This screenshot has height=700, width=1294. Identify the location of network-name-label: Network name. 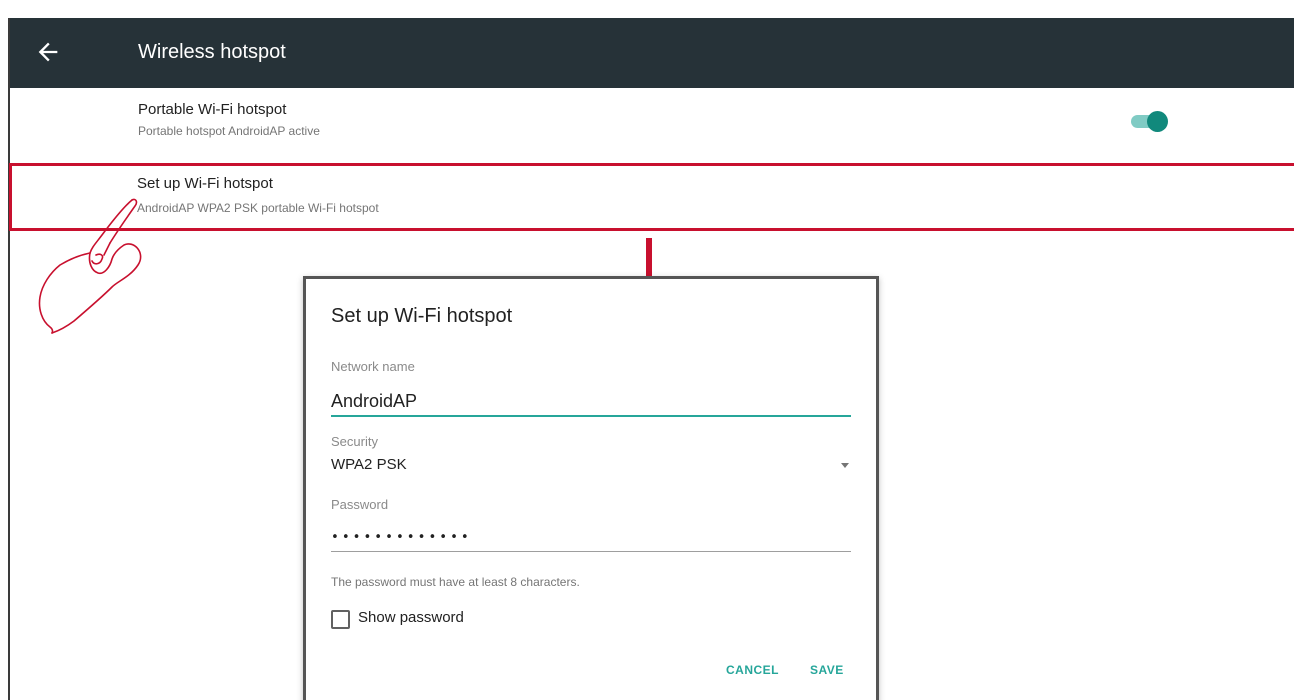
(373, 366).